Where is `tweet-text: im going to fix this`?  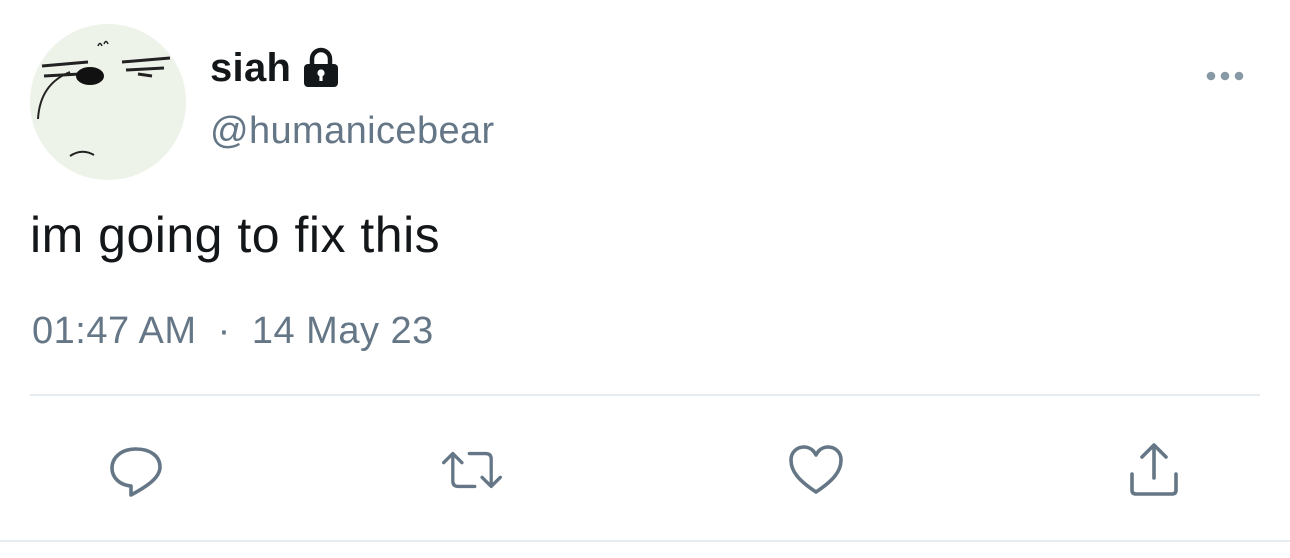
tweet-text: im going to fix this is located at coordinates (235, 235).